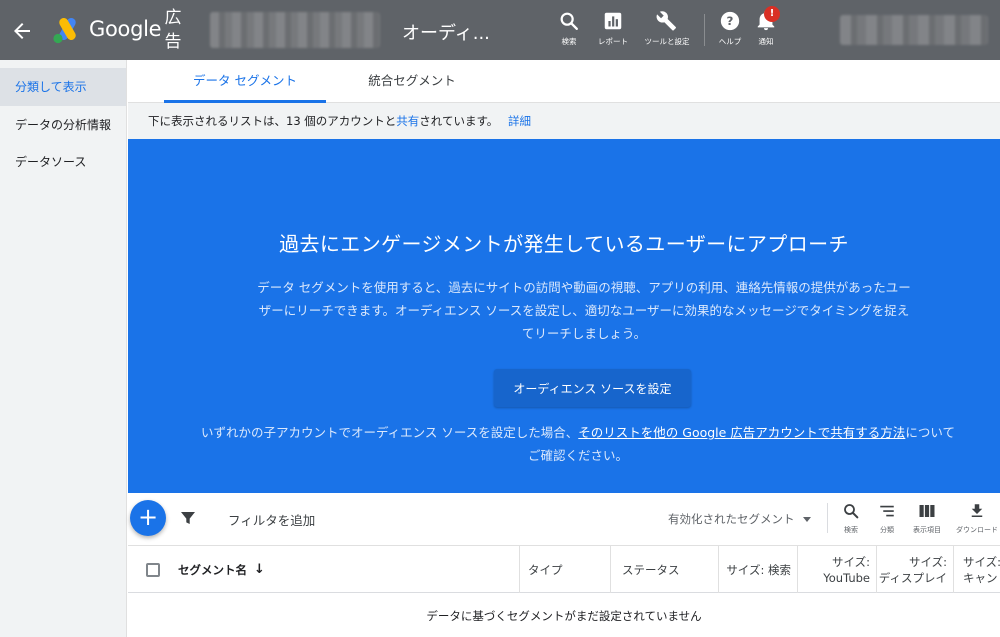 Image resolution: width=1000 pixels, height=637 pixels. I want to click on column-status: ステータス, so click(664, 569).